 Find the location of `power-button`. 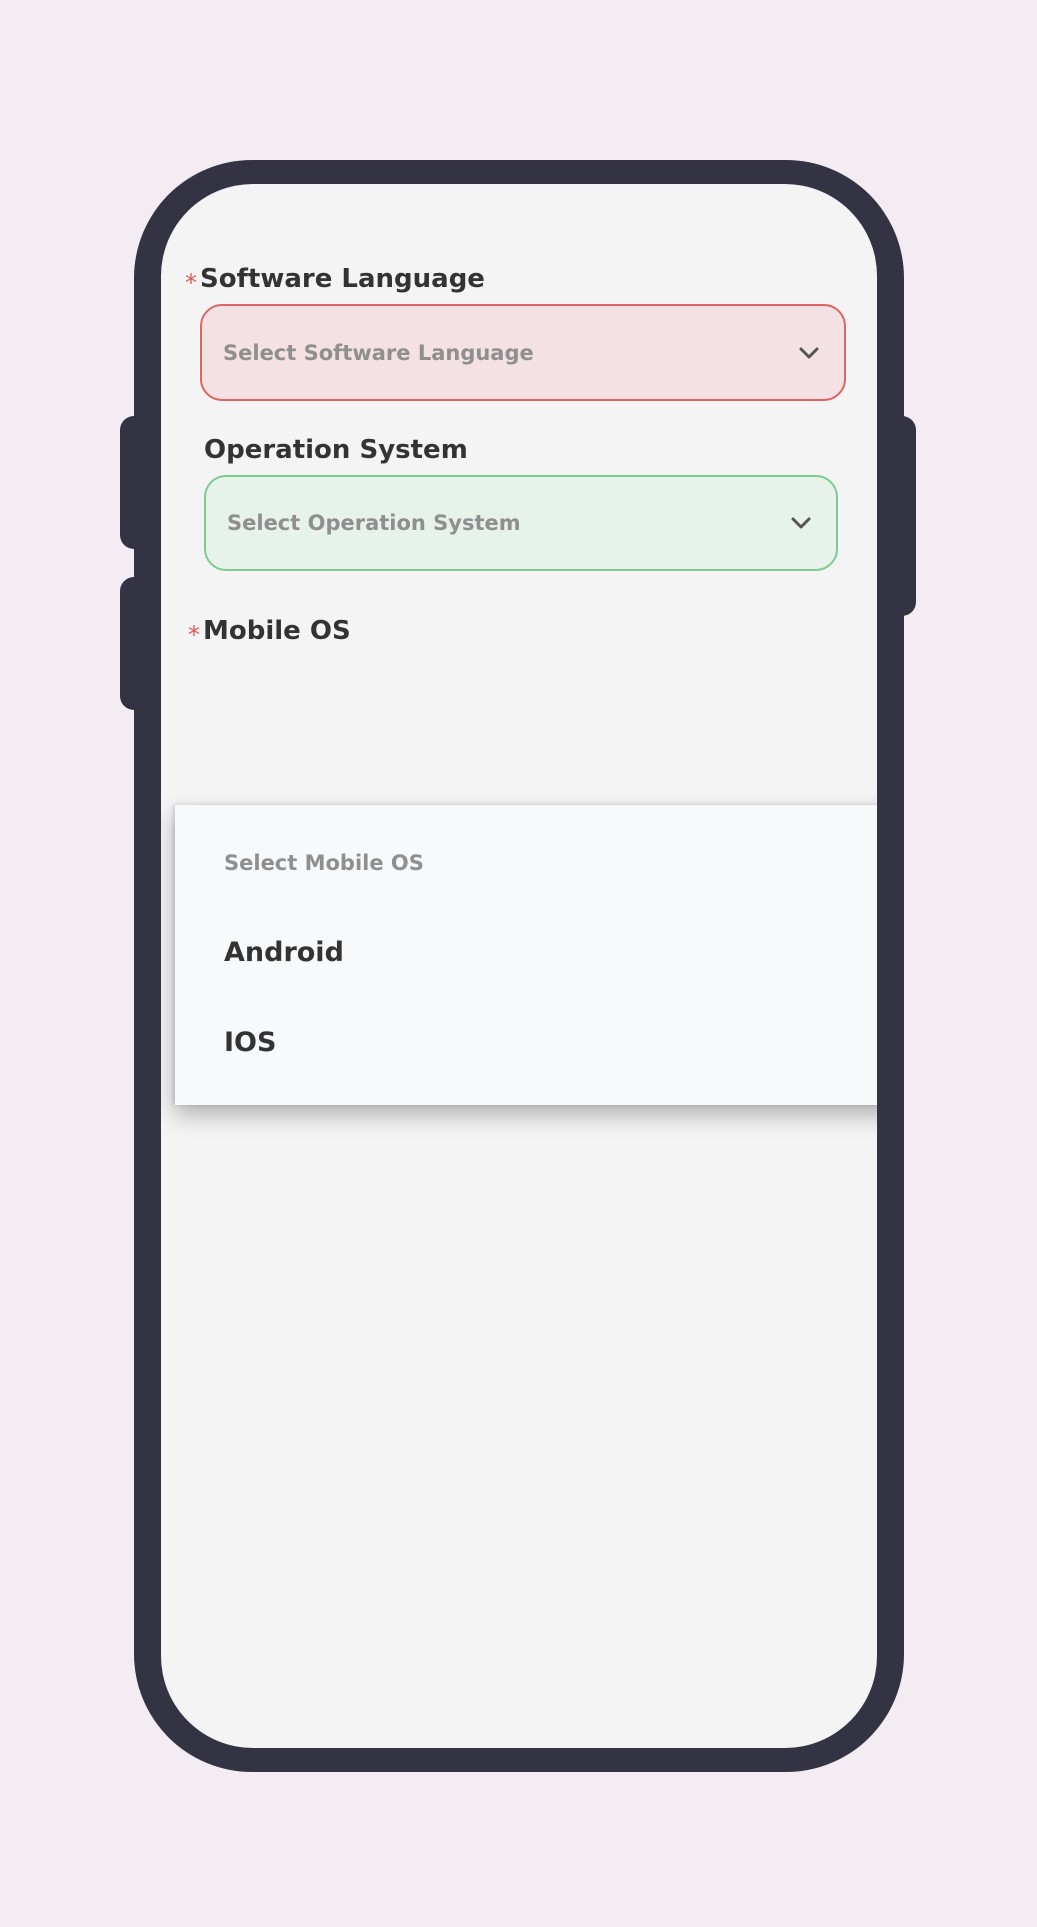

power-button is located at coordinates (901, 516).